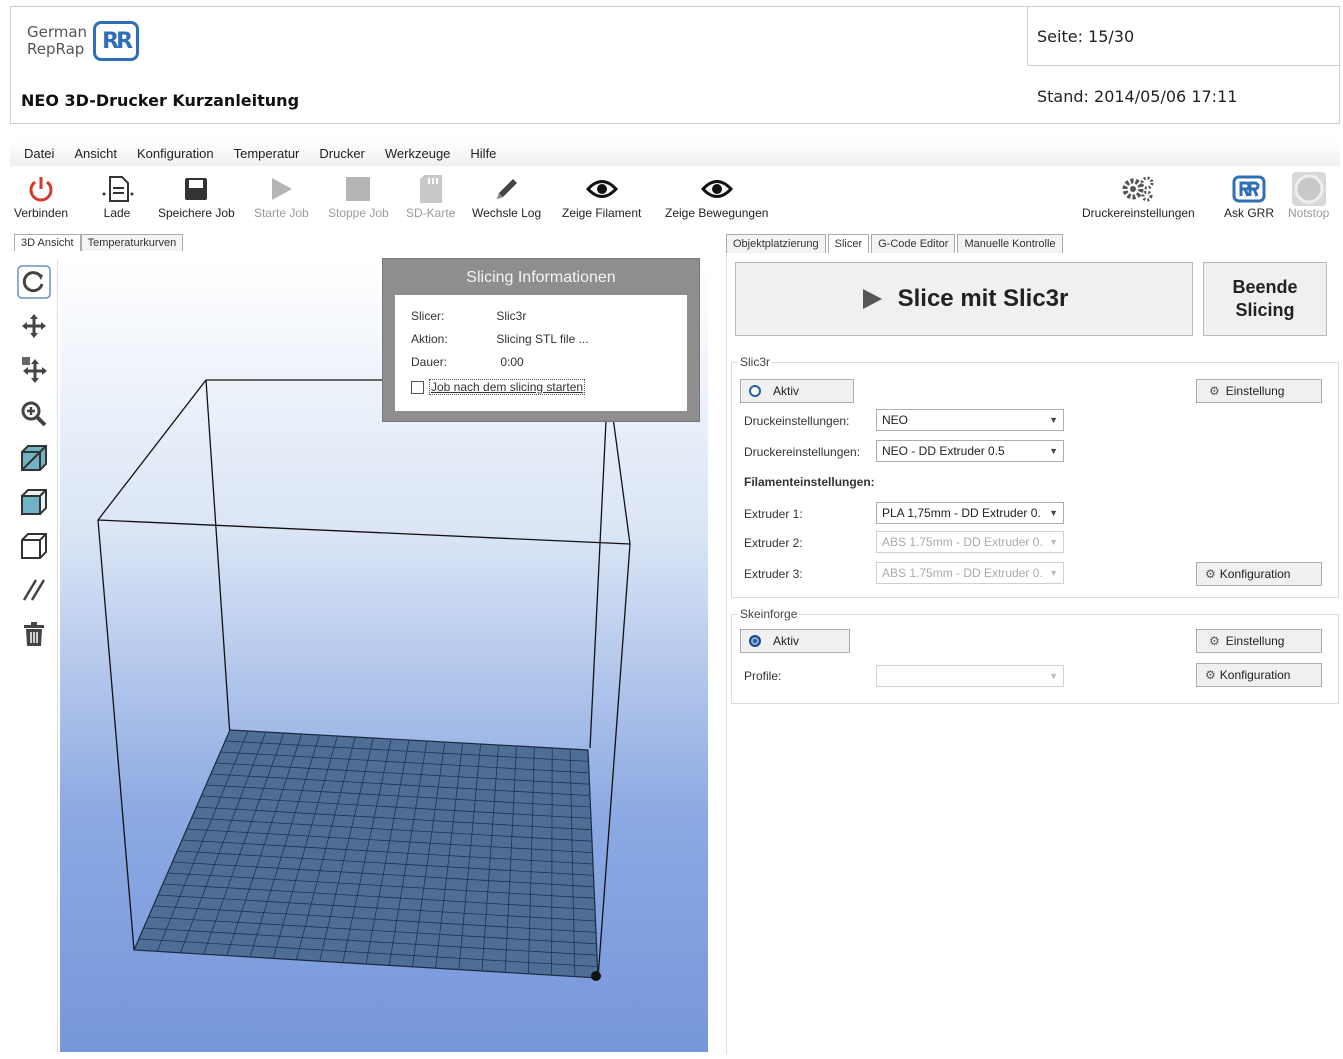 The width and height of the screenshot is (1343, 1059). I want to click on extruder3-select: ABS 1.75mm - DD Extruder 0. ▼, so click(970, 573).